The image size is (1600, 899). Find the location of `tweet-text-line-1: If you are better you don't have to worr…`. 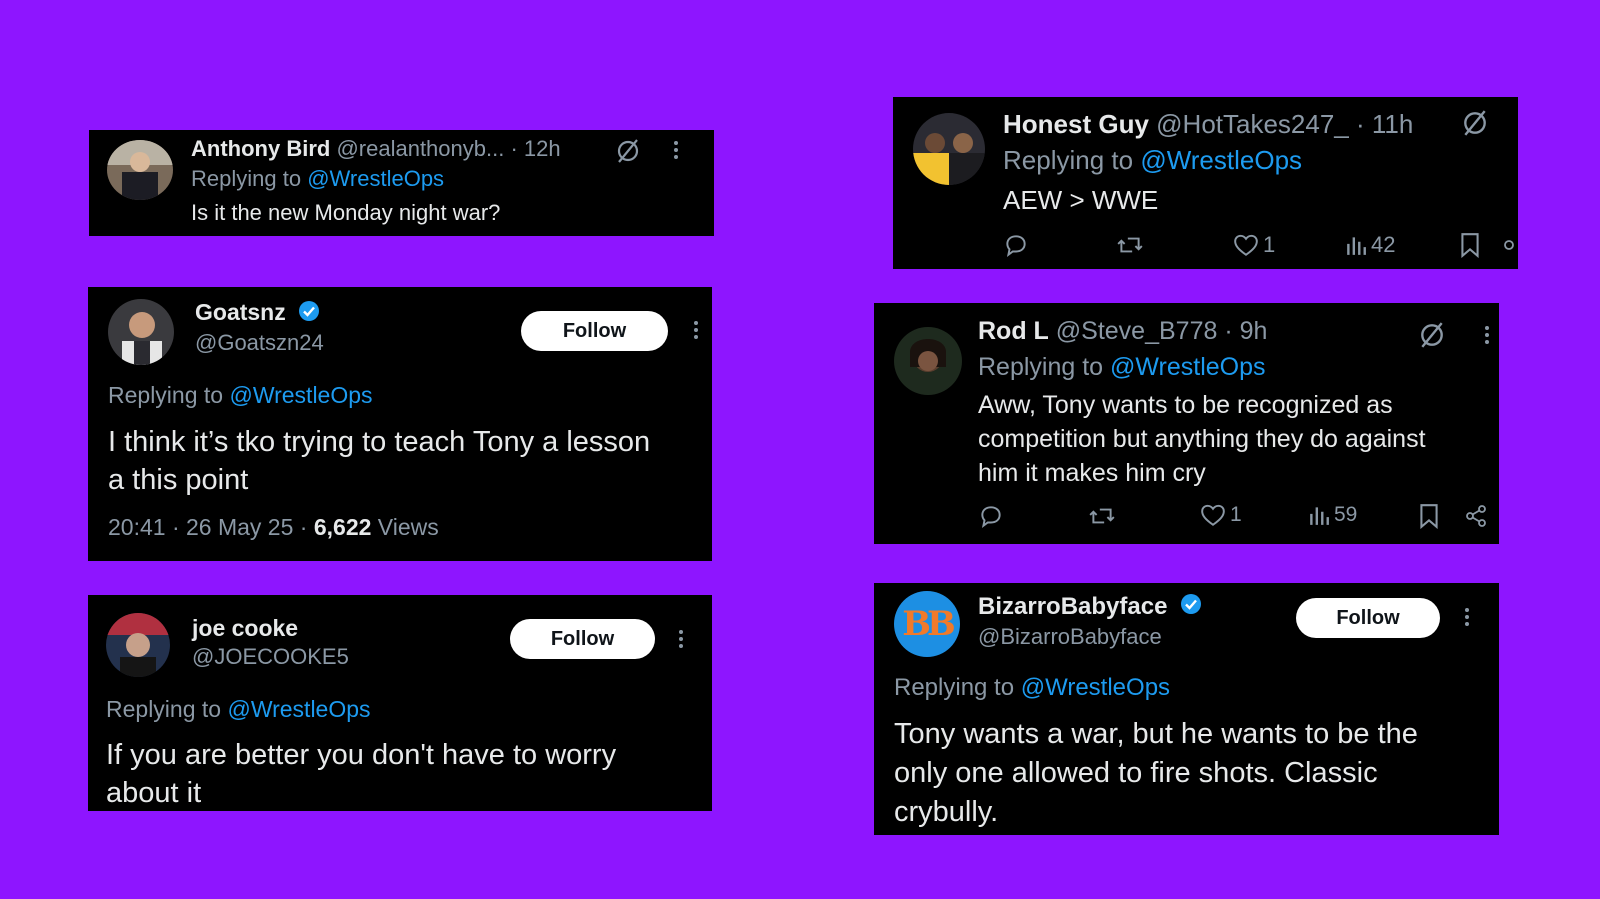

tweet-text-line-1: If you are better you don't have to worr… is located at coordinates (361, 755).